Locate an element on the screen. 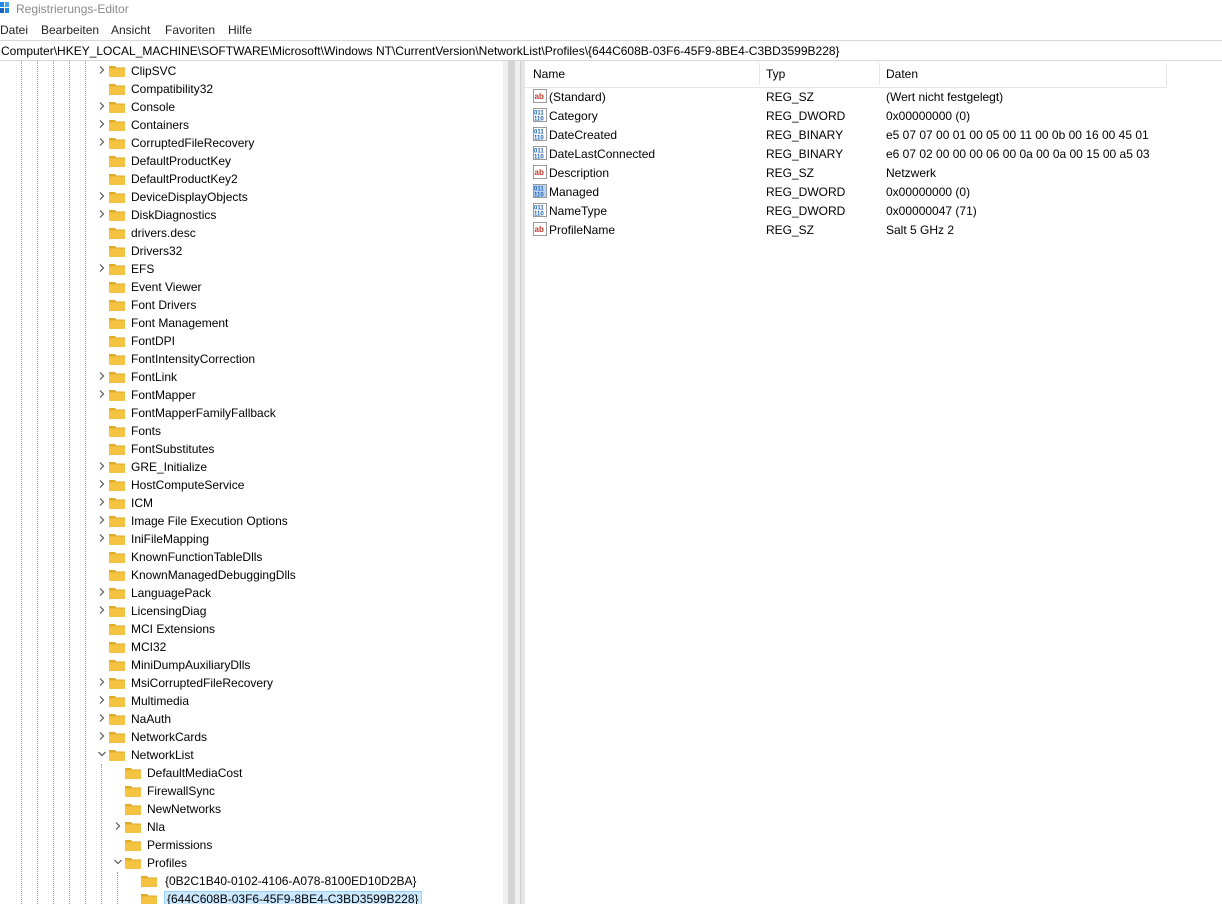  menu-bearbeiten: Bearbeiten is located at coordinates (70, 30).